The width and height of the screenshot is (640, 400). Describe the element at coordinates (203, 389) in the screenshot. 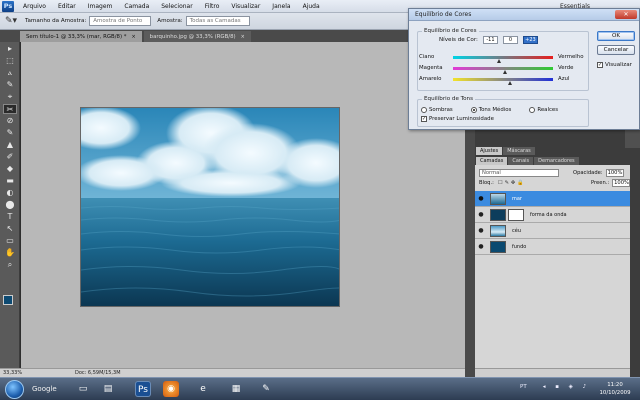

I see `ie-icon: e` at that location.